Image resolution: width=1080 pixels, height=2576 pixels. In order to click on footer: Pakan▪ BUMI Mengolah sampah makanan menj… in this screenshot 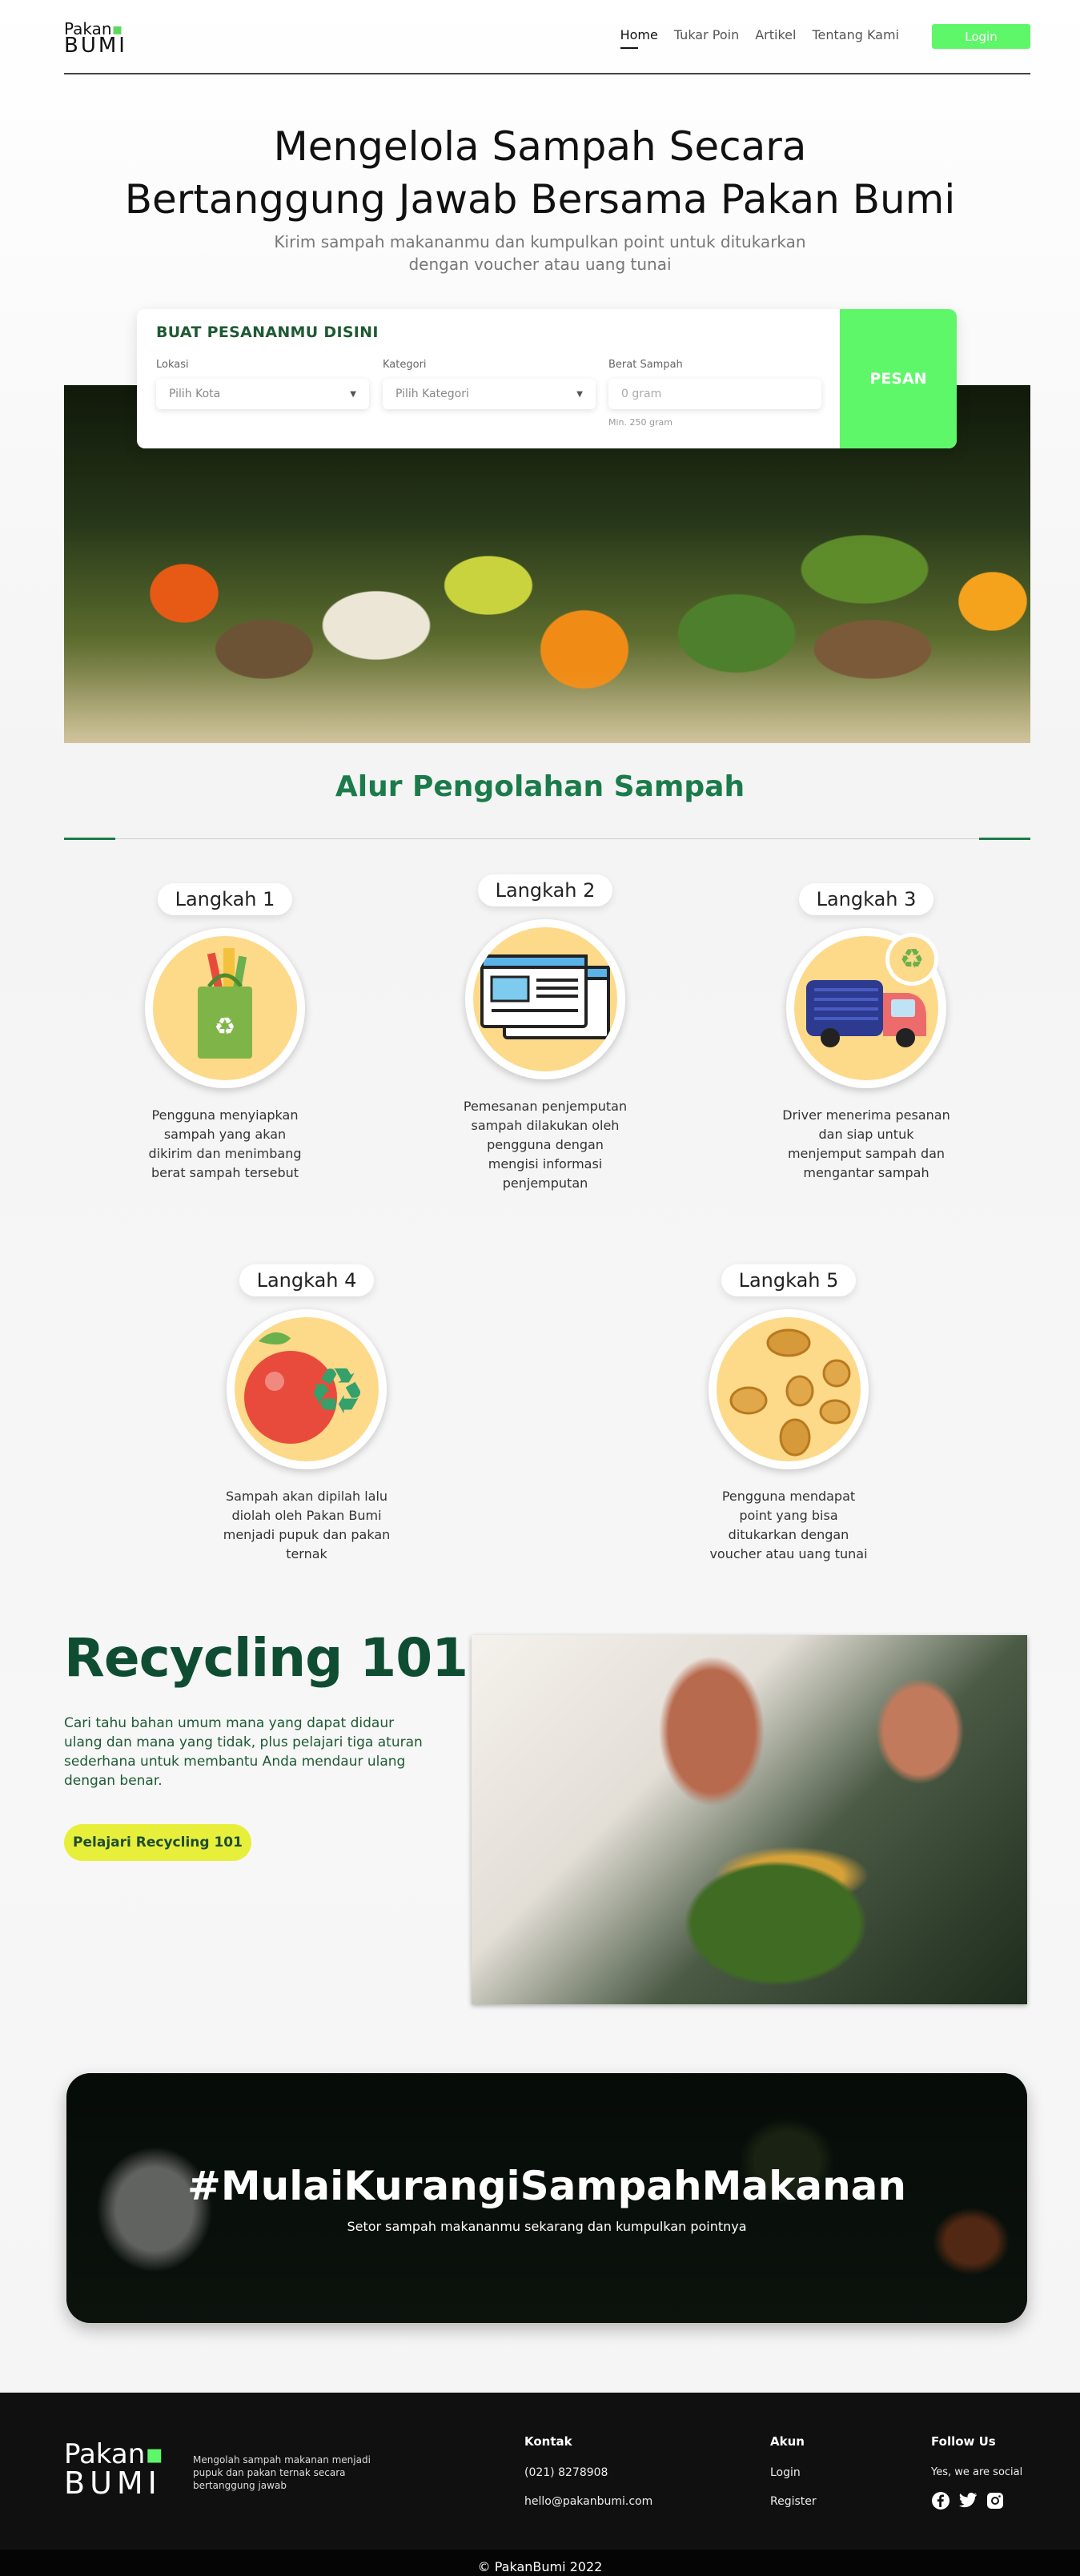, I will do `click(540, 2471)`.